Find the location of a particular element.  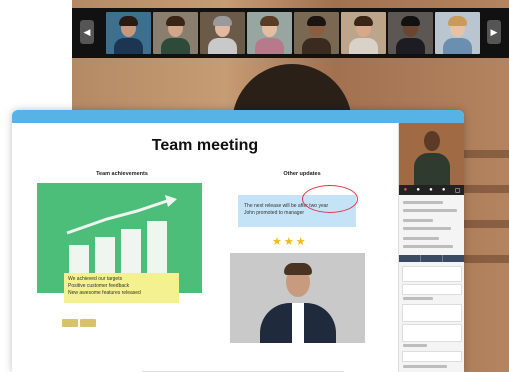

camera-icon: ● is located at coordinates (431, 190).